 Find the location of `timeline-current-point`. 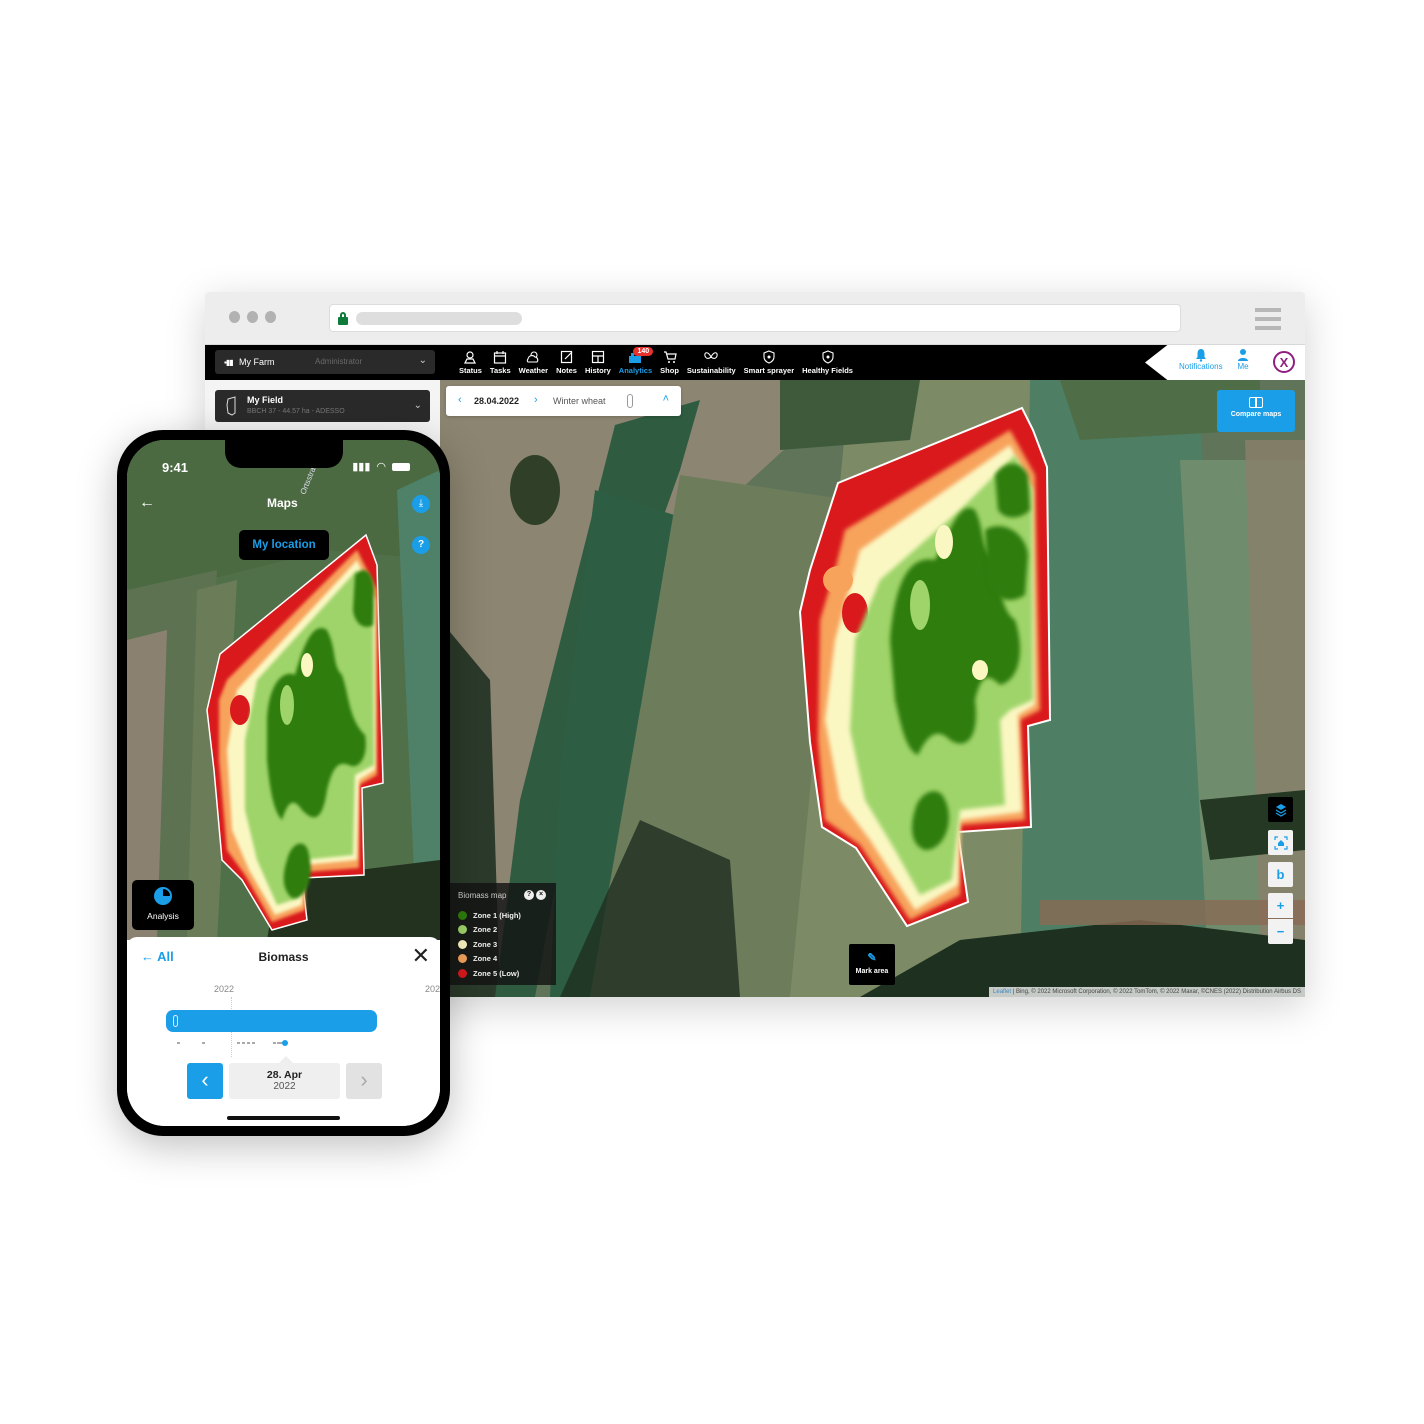

timeline-current-point is located at coordinates (285, 1043).